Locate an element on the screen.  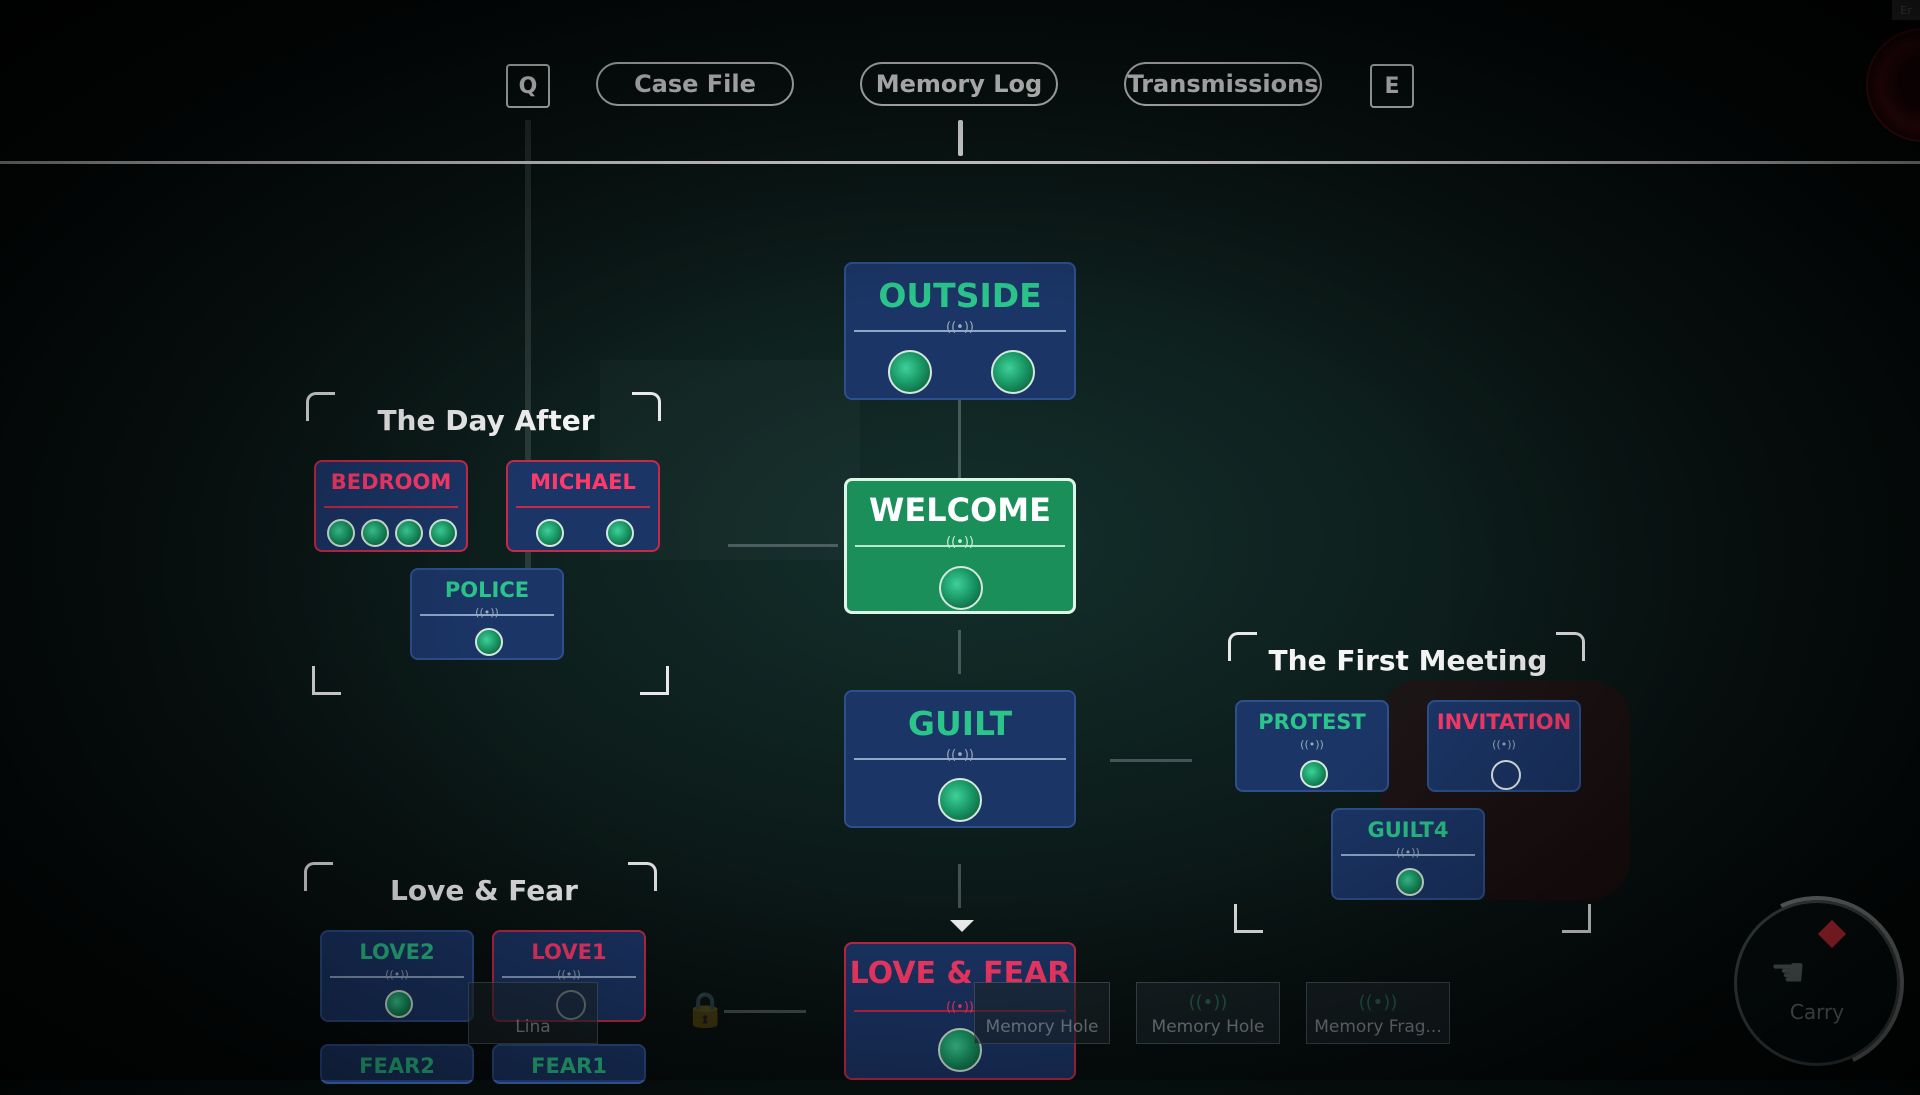
memory-node-guilt: GUILT ((•)) is located at coordinates (960, 759).